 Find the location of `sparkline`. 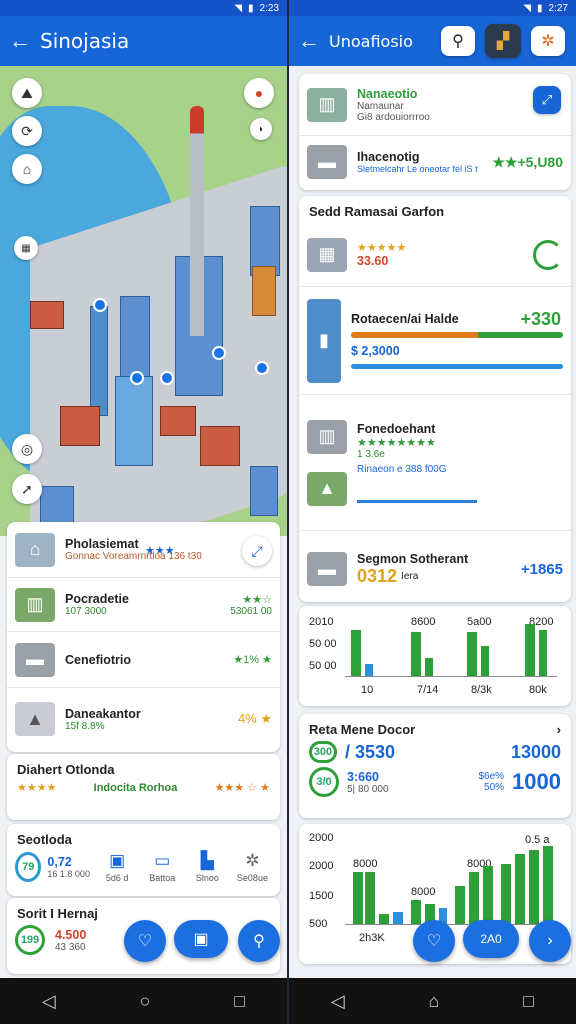

sparkline is located at coordinates (417, 491).